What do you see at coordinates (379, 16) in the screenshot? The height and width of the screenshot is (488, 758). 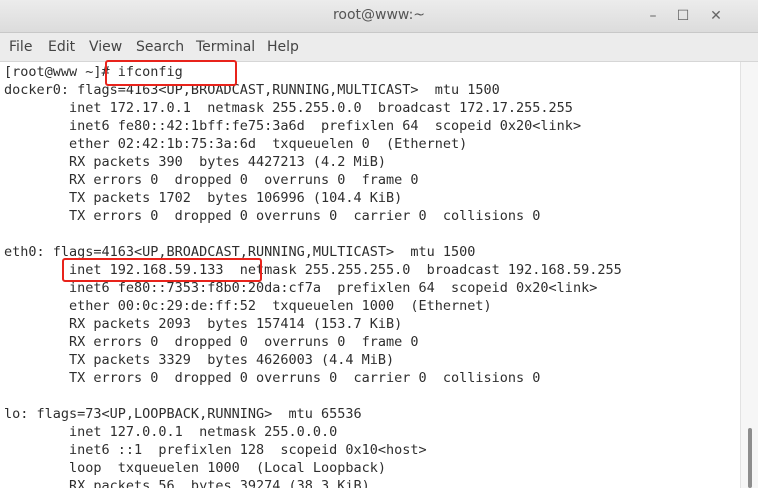 I see `title-bar: root@www:~ – ☐ ✕` at bounding box center [379, 16].